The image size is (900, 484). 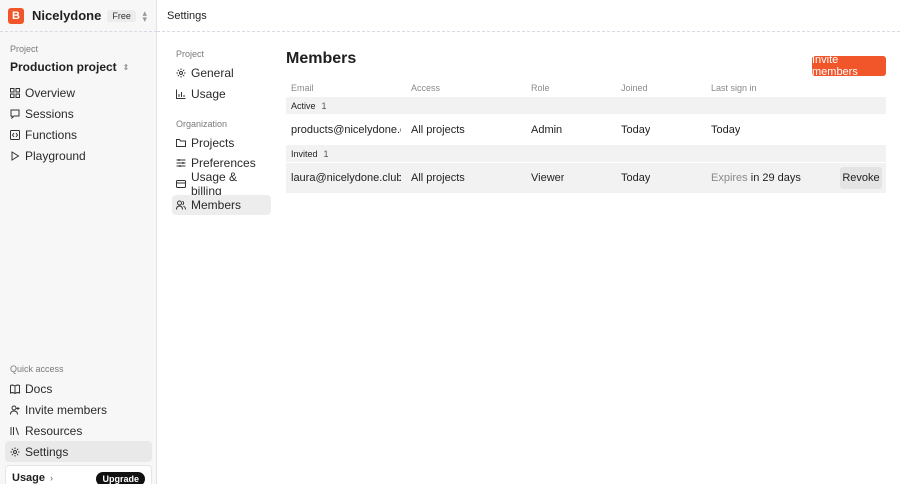 I want to click on column-header-role: Role, so click(x=540, y=88).